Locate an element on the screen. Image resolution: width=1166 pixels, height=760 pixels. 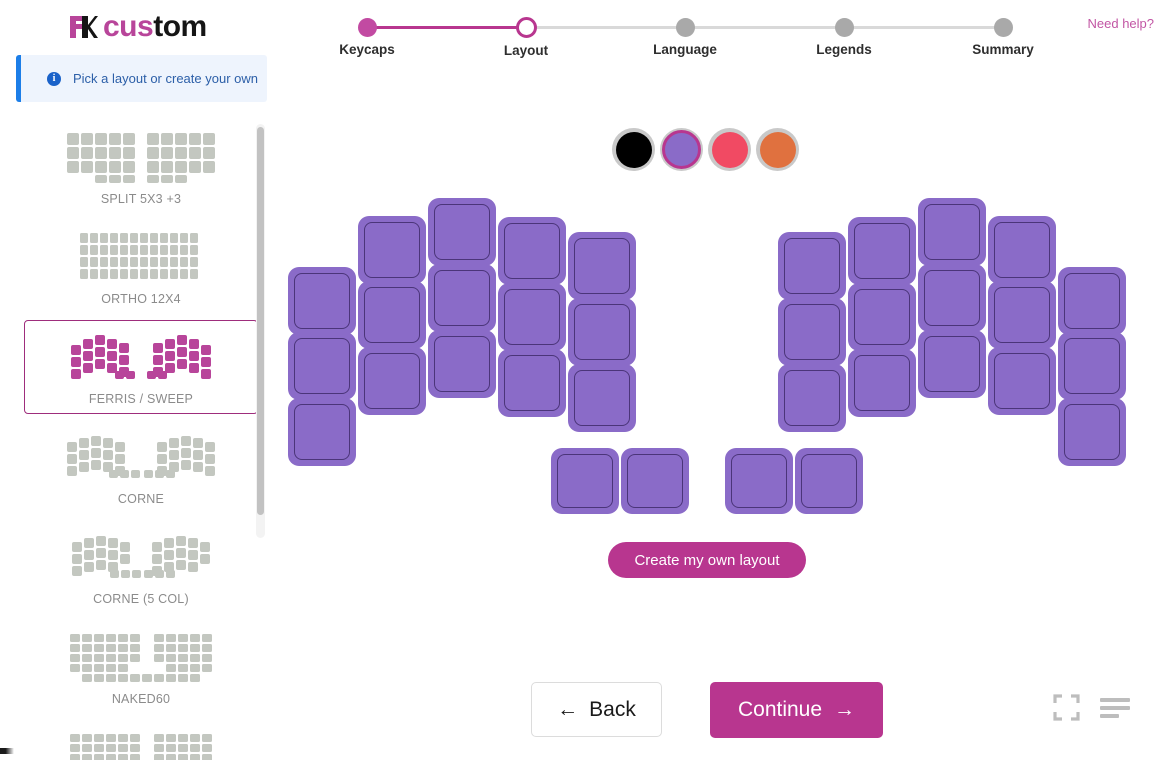
step-legends: Legends is located at coordinates (844, 32).